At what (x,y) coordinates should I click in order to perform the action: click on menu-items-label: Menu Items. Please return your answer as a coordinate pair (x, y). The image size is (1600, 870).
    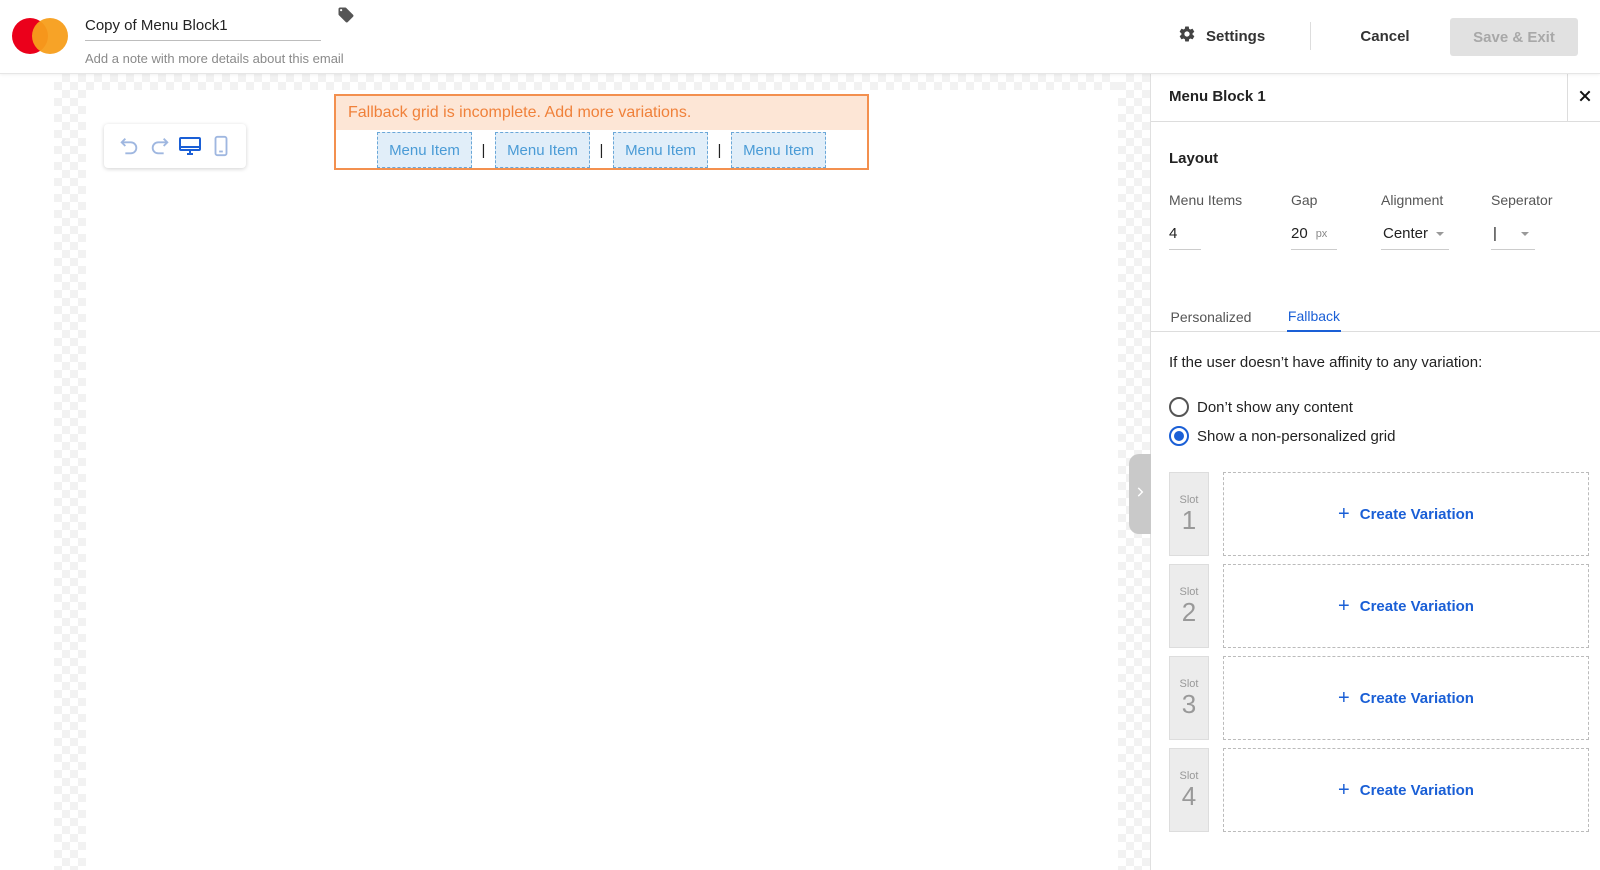
    Looking at the image, I should click on (1206, 200).